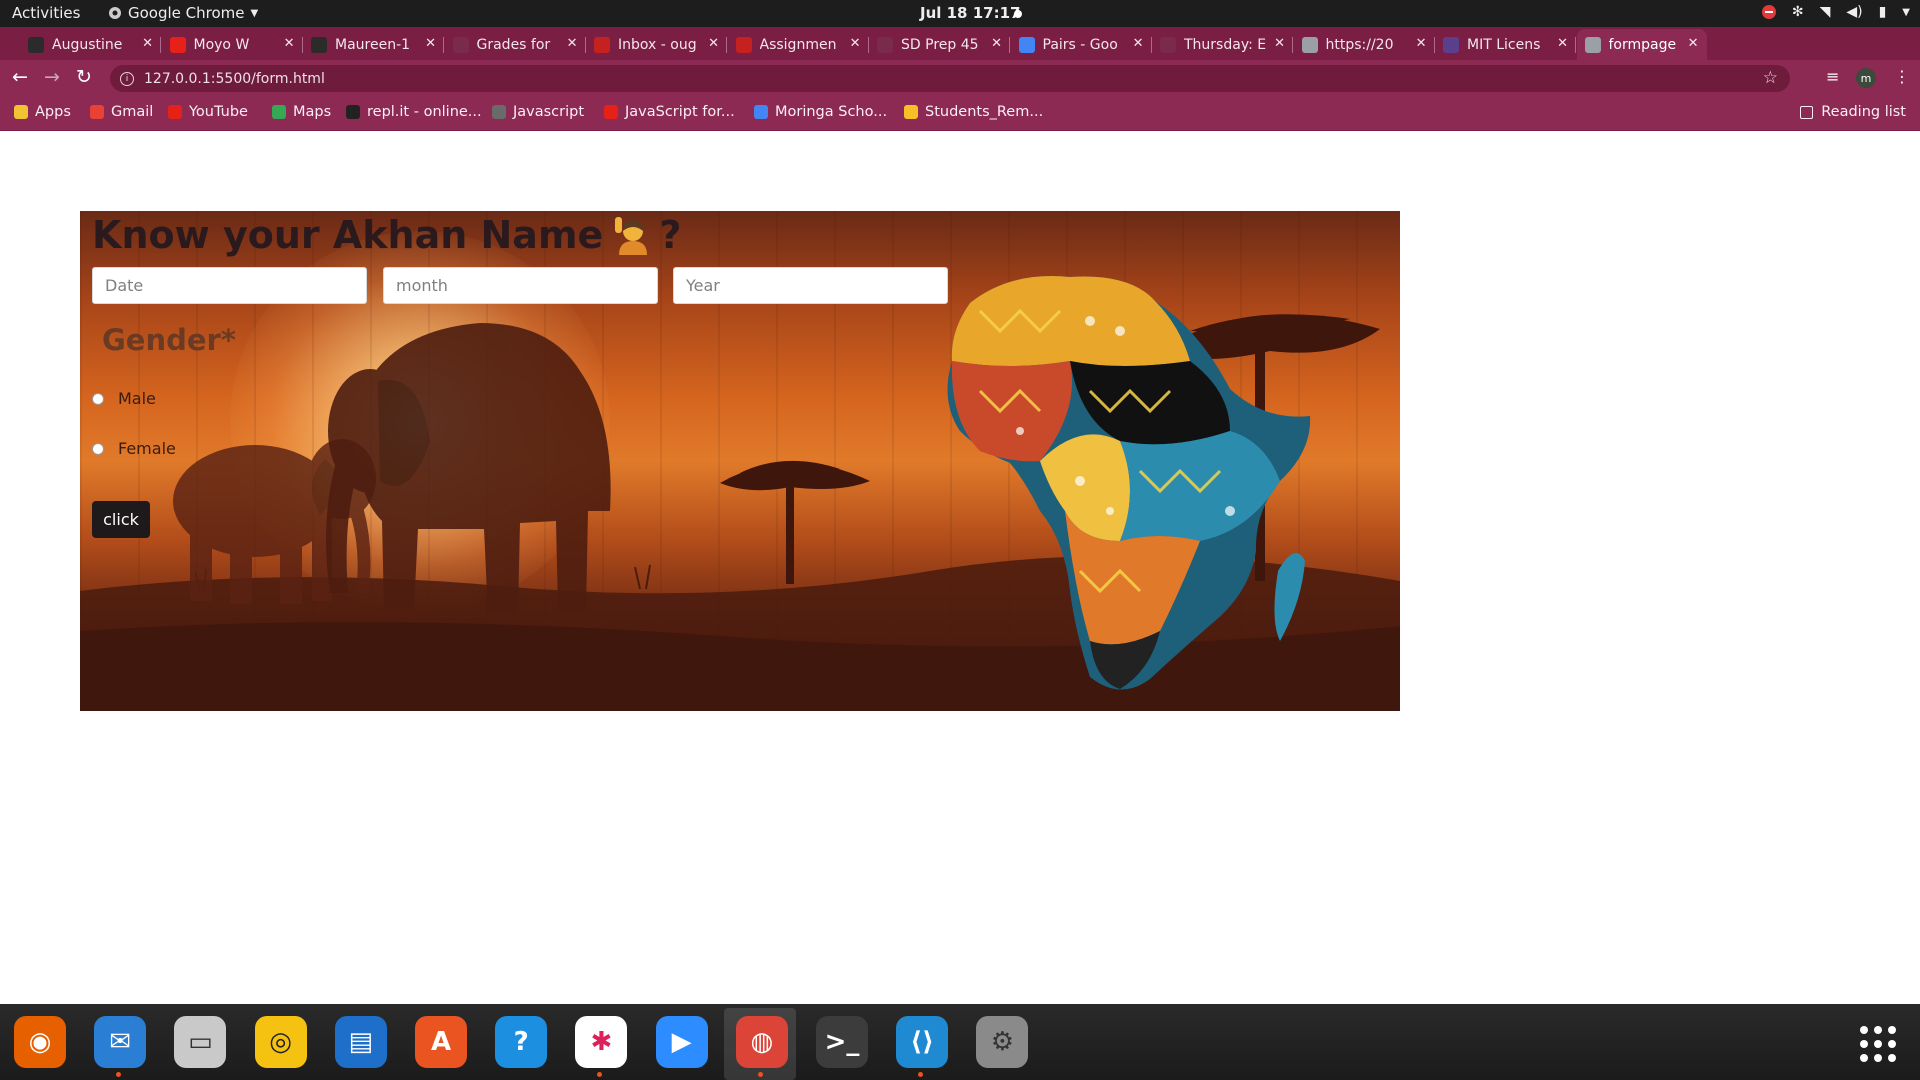 Image resolution: width=1920 pixels, height=1080 pixels. I want to click on reading-list-button: Reading list, so click(1853, 112).